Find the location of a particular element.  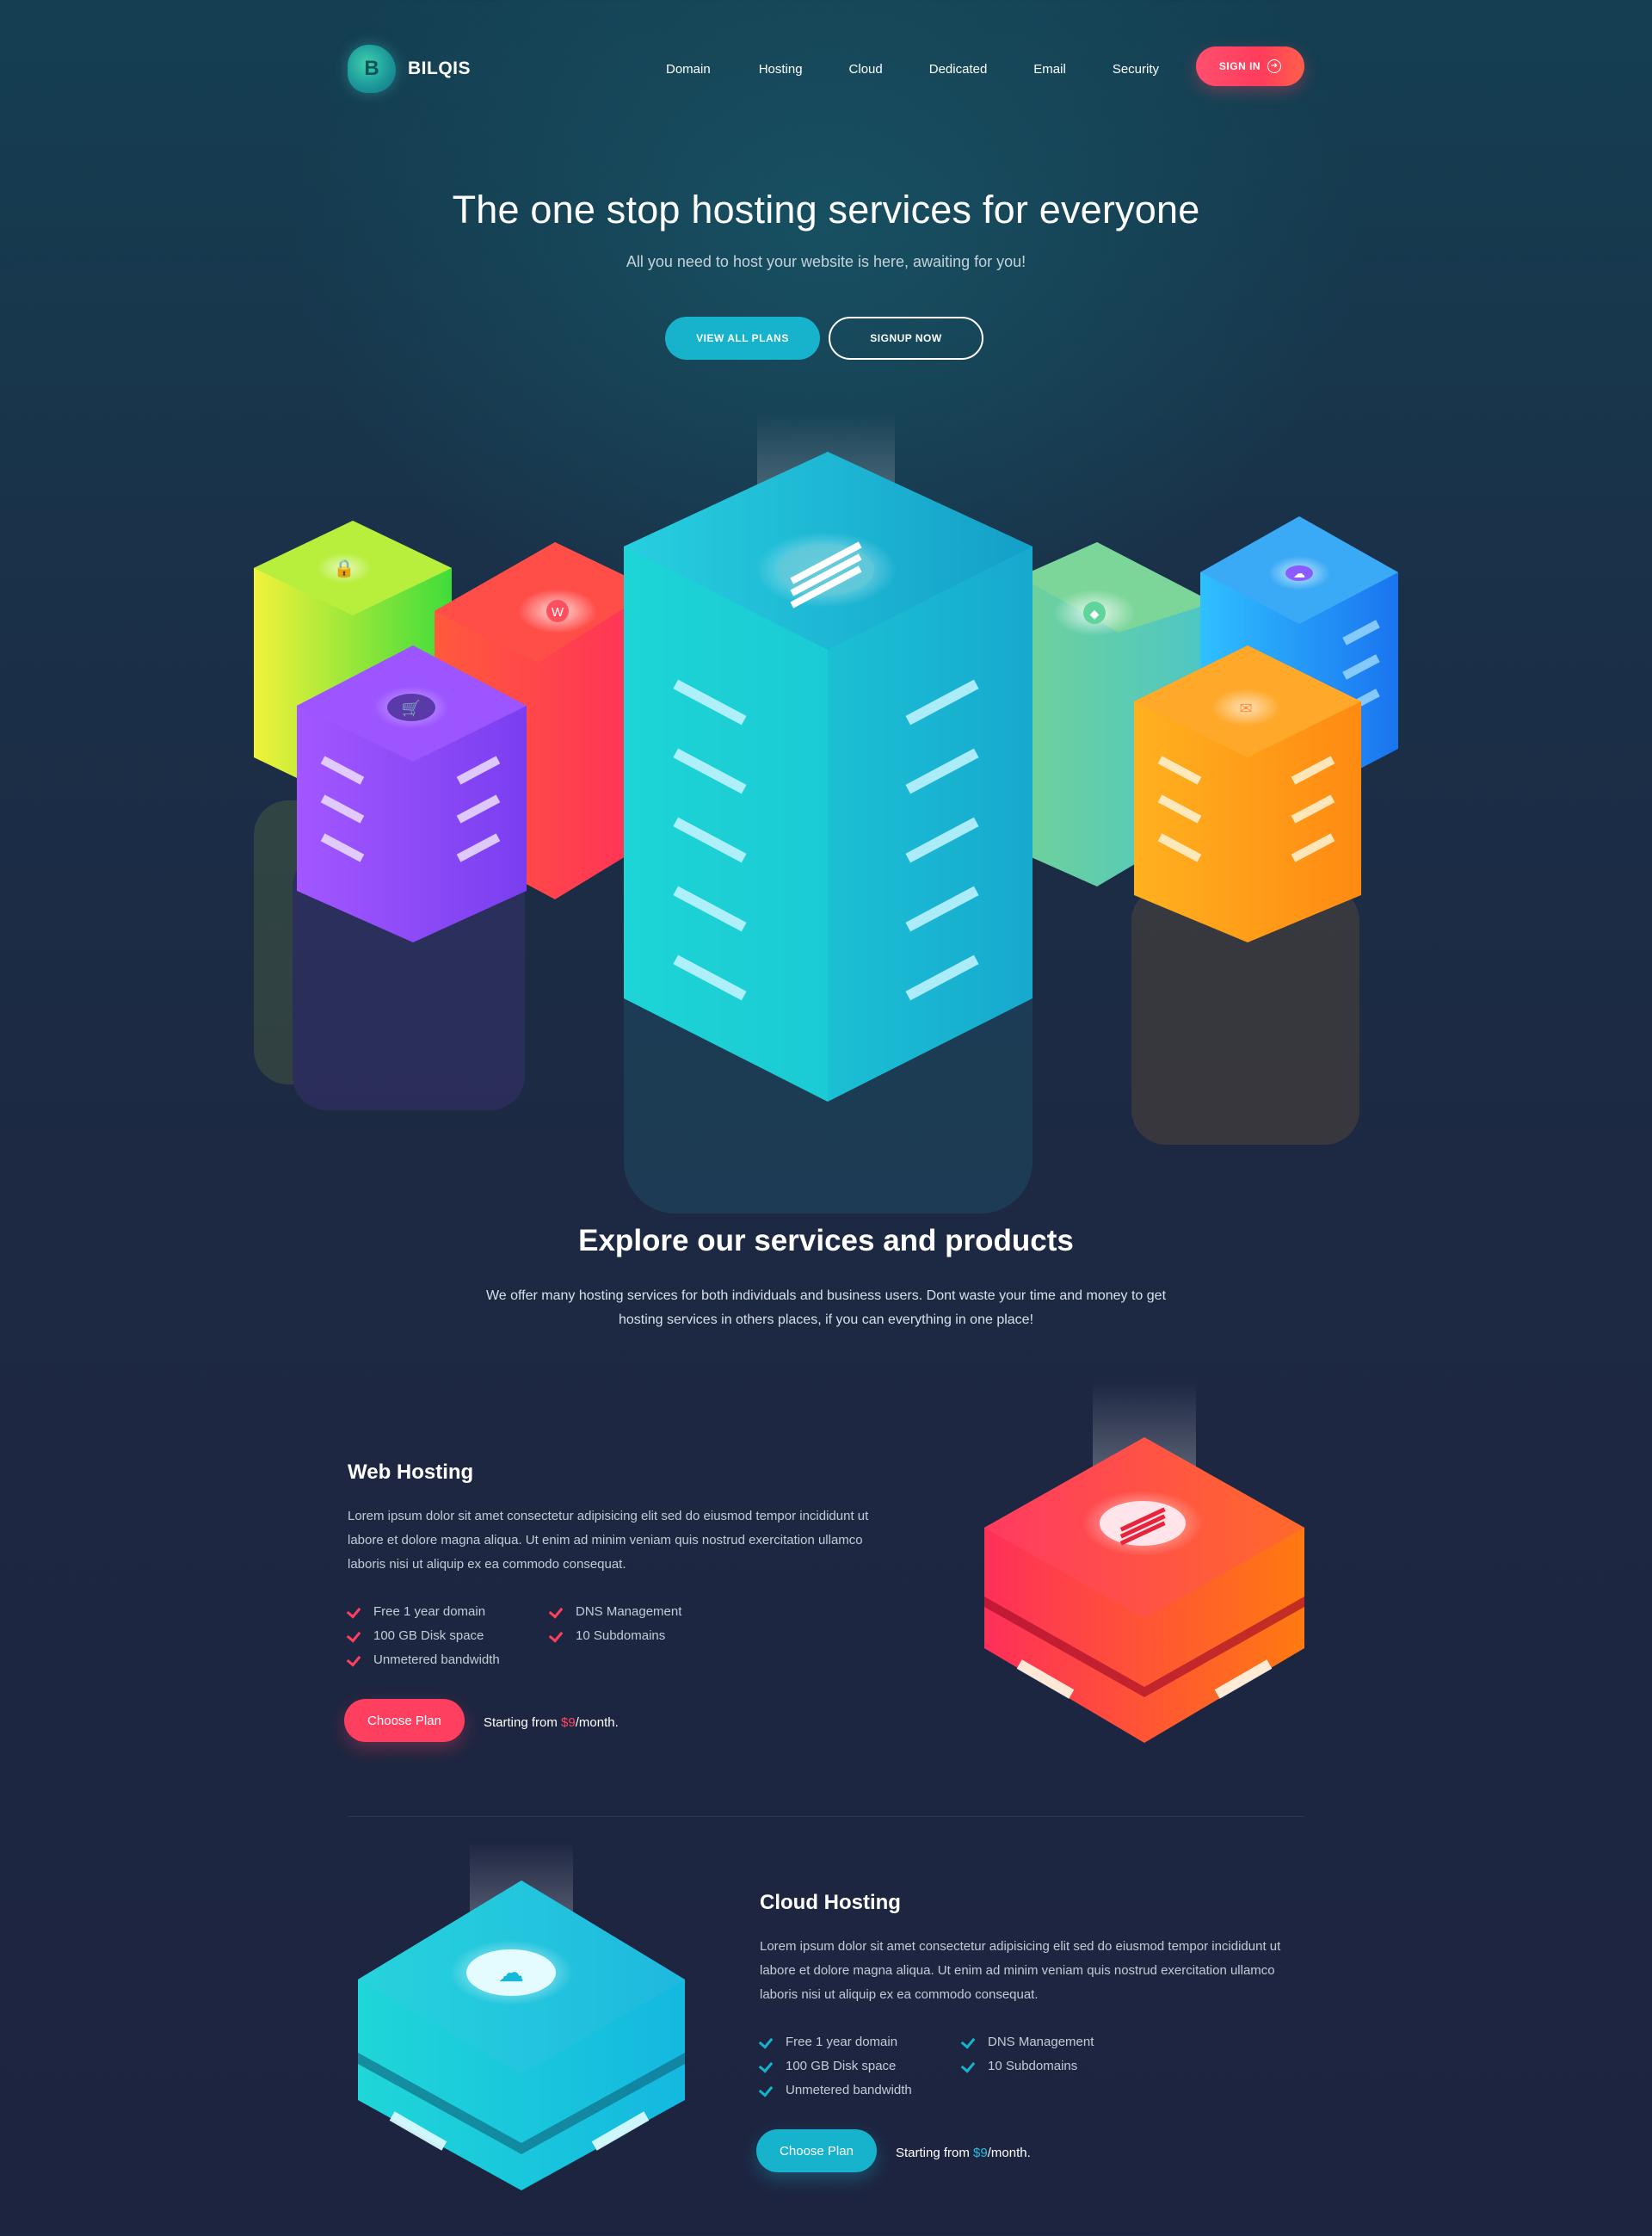

logo-mark-icon: B is located at coordinates (372, 69).